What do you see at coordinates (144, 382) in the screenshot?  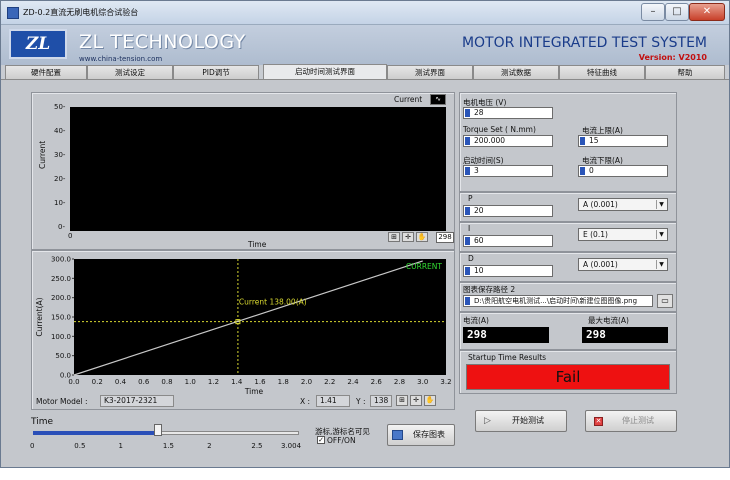 I see `x-tick-label: 0.6` at bounding box center [144, 382].